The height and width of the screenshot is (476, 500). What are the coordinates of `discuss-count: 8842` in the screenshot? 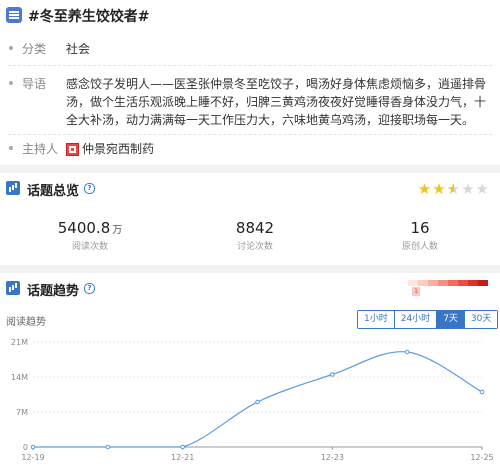 It's located at (255, 228).